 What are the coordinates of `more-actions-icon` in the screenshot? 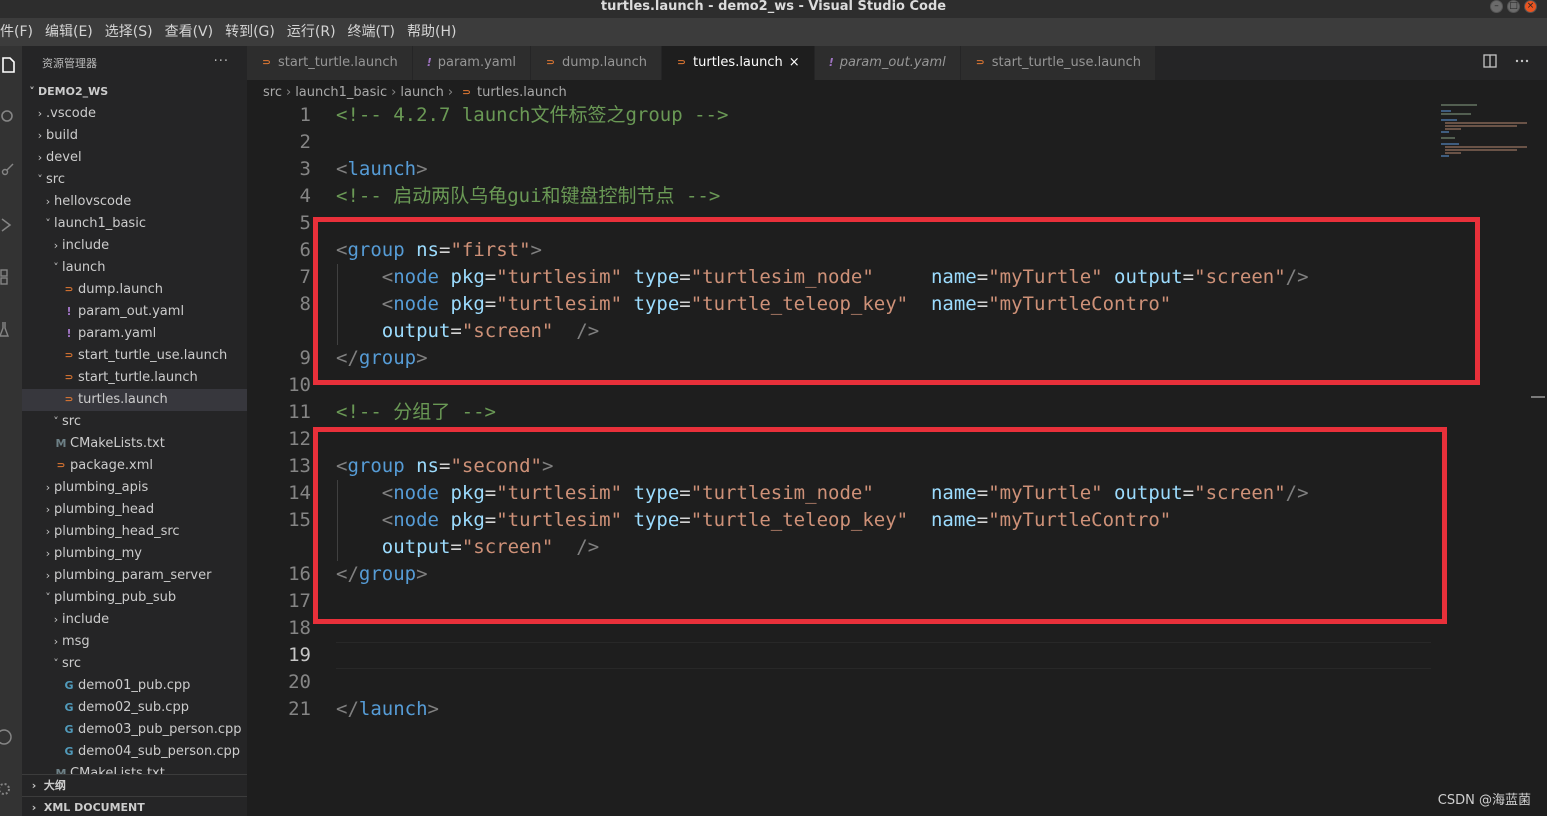 It's located at (1522, 63).